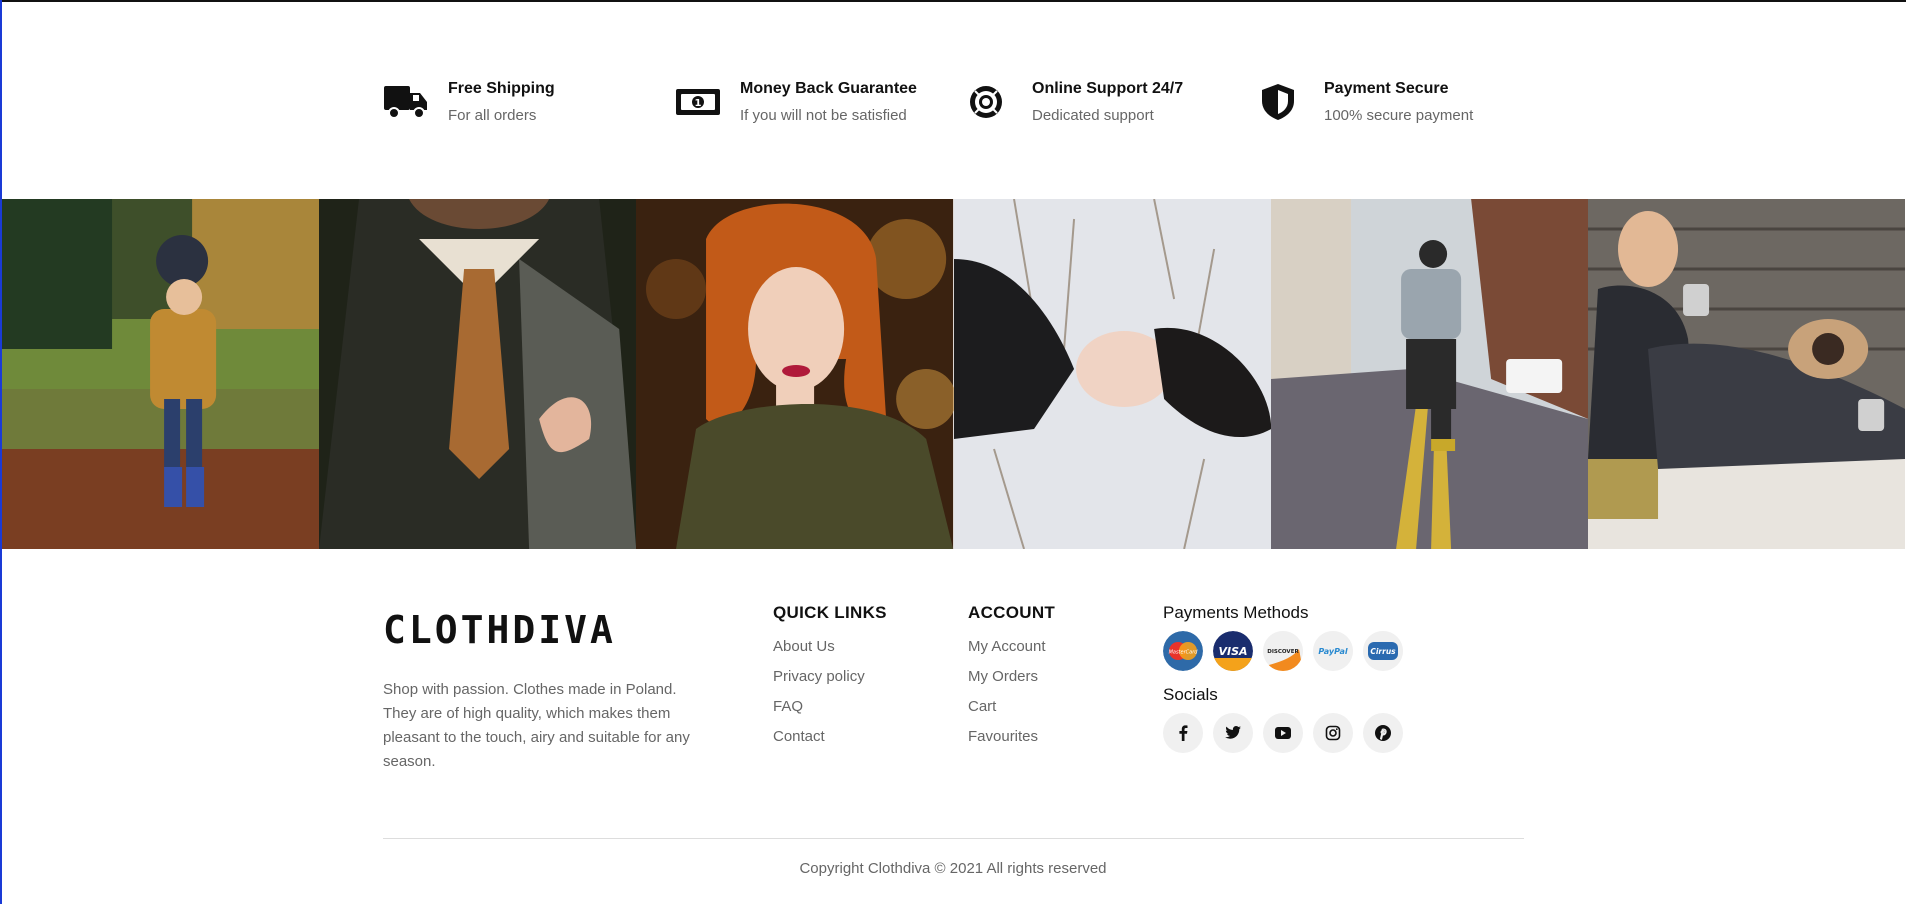 The image size is (1906, 904). I want to click on svg-text: VISA, so click(1232, 651).